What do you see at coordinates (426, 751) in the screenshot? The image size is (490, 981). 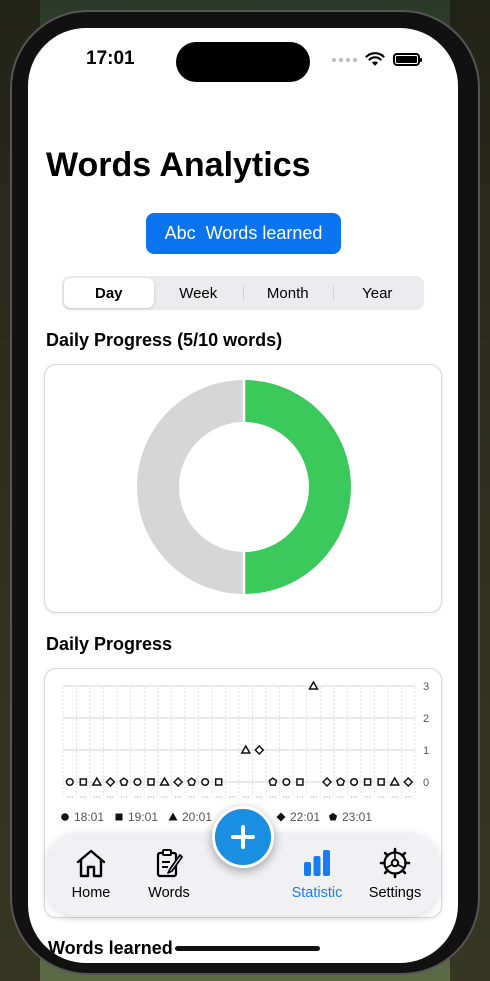 I see `y-tick-label: 1` at bounding box center [426, 751].